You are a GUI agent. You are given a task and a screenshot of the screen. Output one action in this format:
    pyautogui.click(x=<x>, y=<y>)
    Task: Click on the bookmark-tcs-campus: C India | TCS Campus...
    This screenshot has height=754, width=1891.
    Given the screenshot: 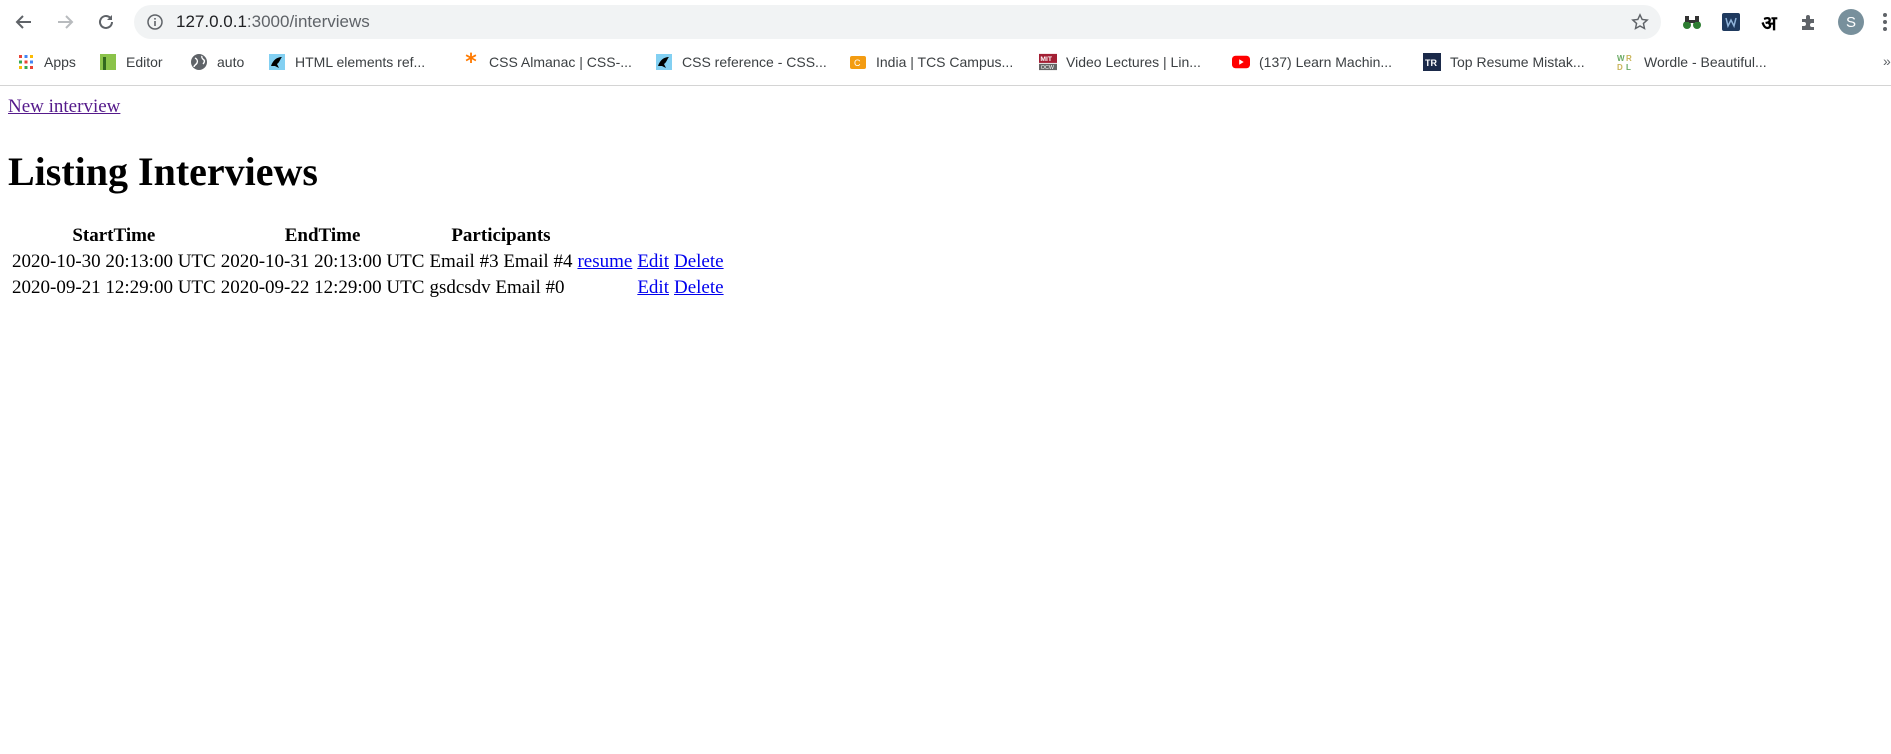 What is the action you would take?
    pyautogui.click(x=931, y=62)
    